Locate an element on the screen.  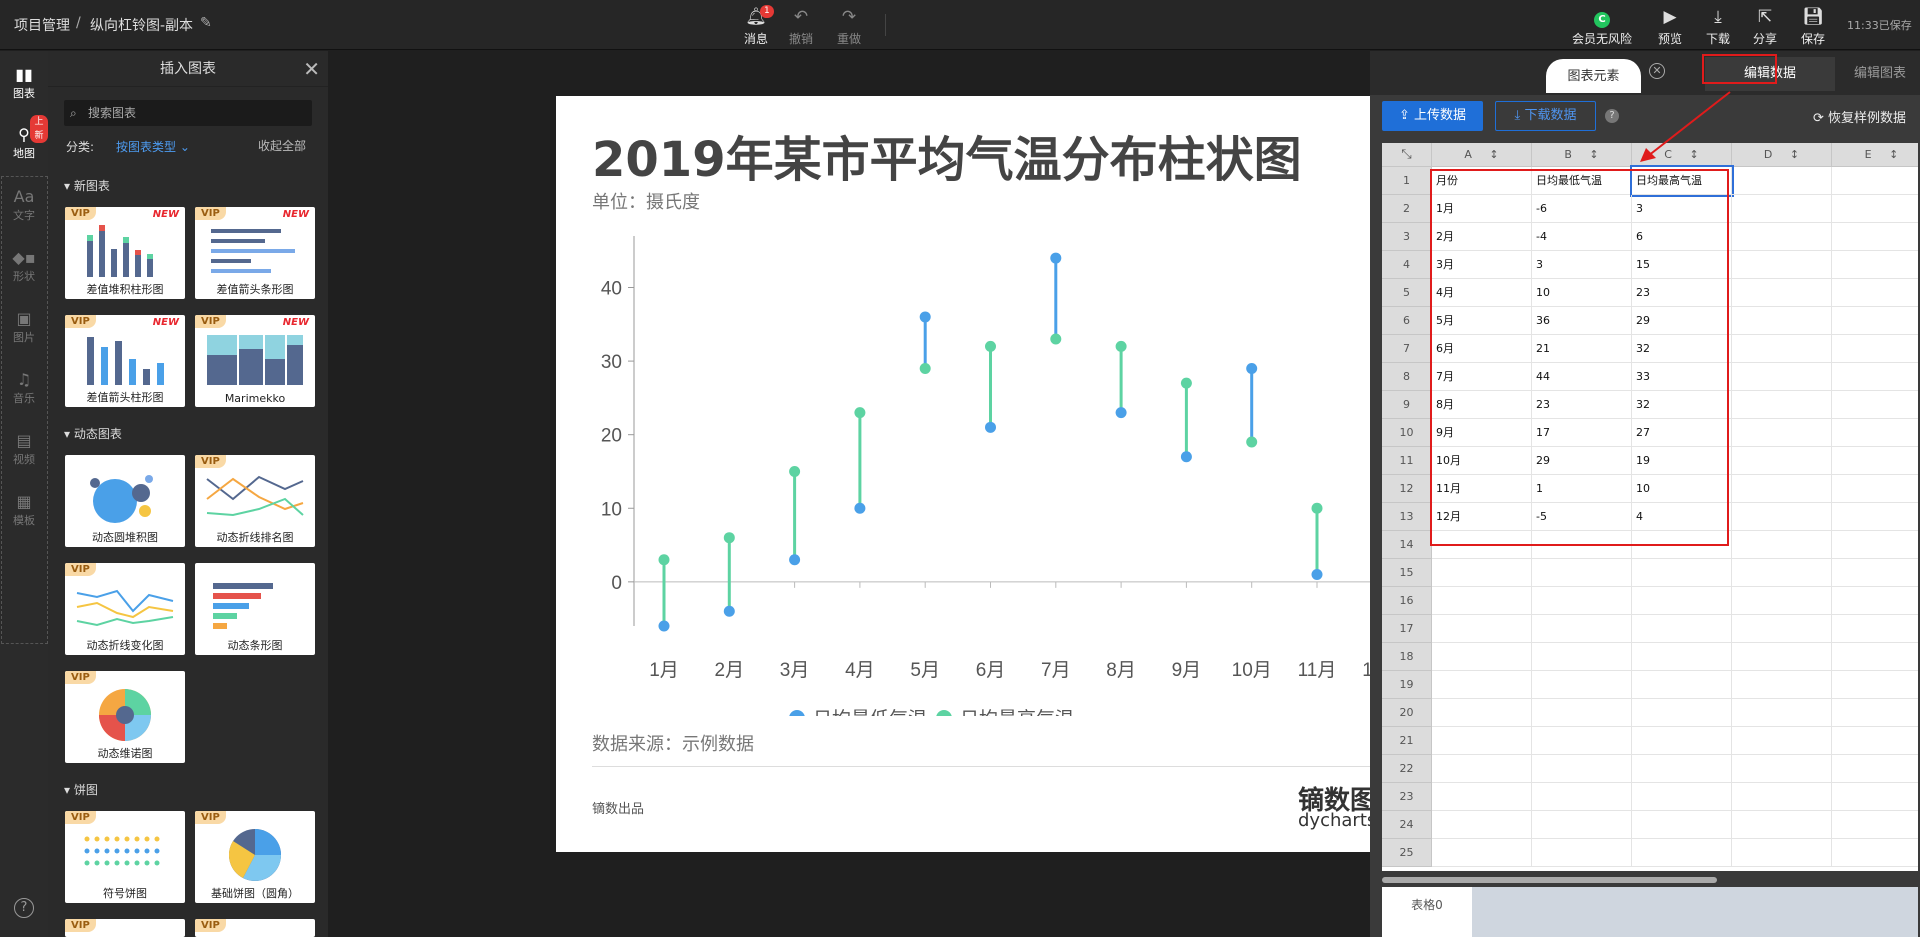
chart-card: VIP 动态维诺图 is located at coordinates (125, 717).